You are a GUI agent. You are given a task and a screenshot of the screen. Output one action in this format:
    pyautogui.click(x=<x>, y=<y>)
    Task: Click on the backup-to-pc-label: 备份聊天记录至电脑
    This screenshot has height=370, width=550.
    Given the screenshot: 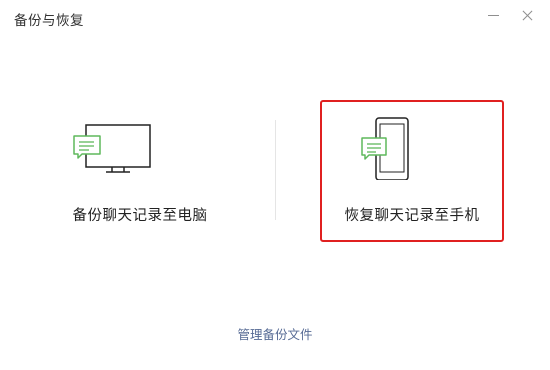 What is the action you would take?
    pyautogui.click(x=140, y=216)
    